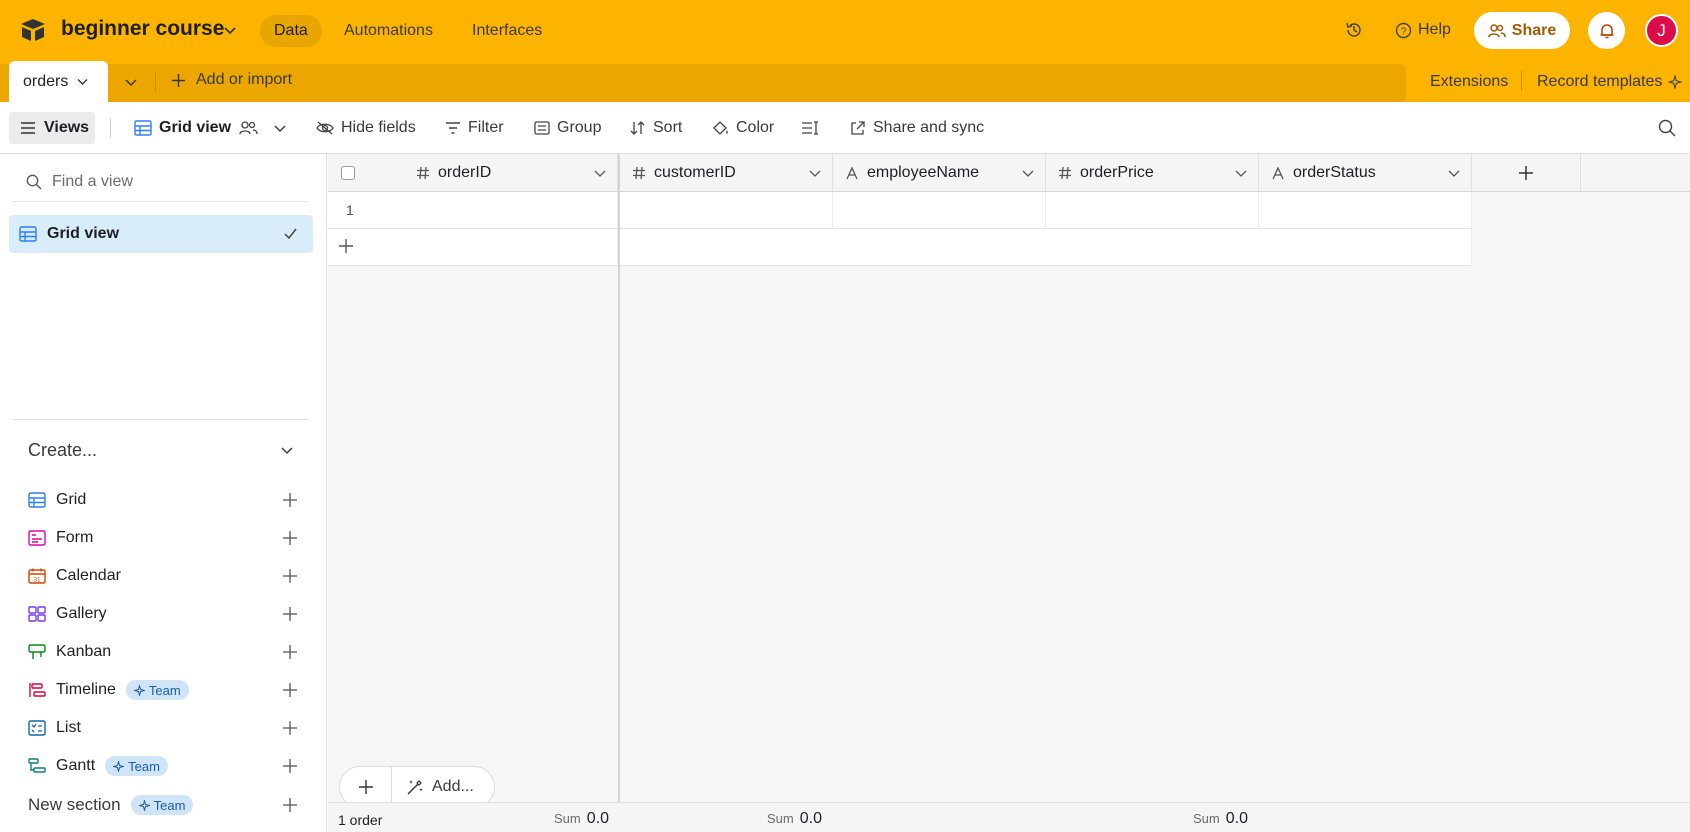 Image resolution: width=1690 pixels, height=832 pixels. Describe the element at coordinates (142, 29) in the screenshot. I see `base-name: beginner course` at that location.